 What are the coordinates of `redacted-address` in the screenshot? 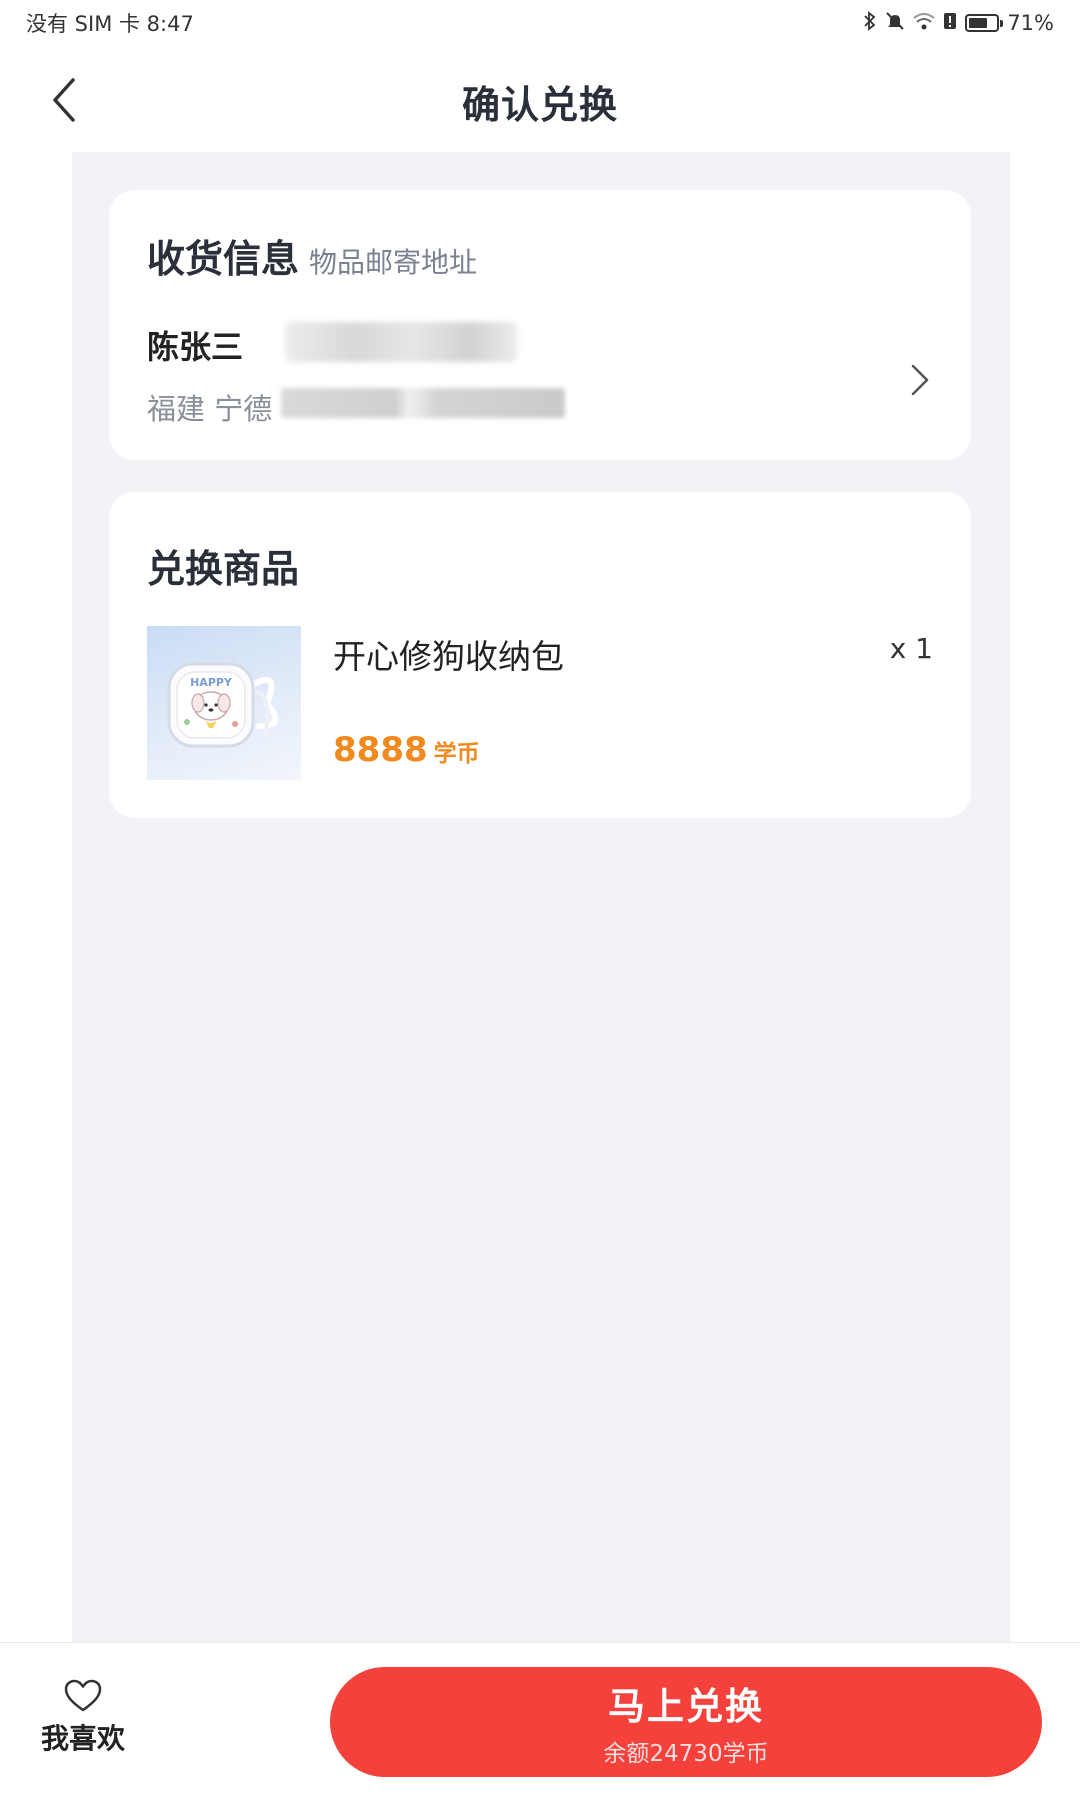 It's located at (423, 403).